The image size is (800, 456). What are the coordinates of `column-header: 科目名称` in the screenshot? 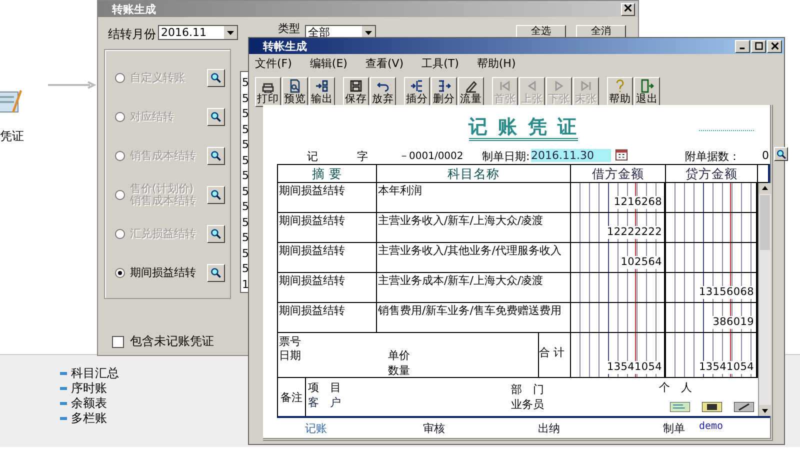 It's located at (474, 173).